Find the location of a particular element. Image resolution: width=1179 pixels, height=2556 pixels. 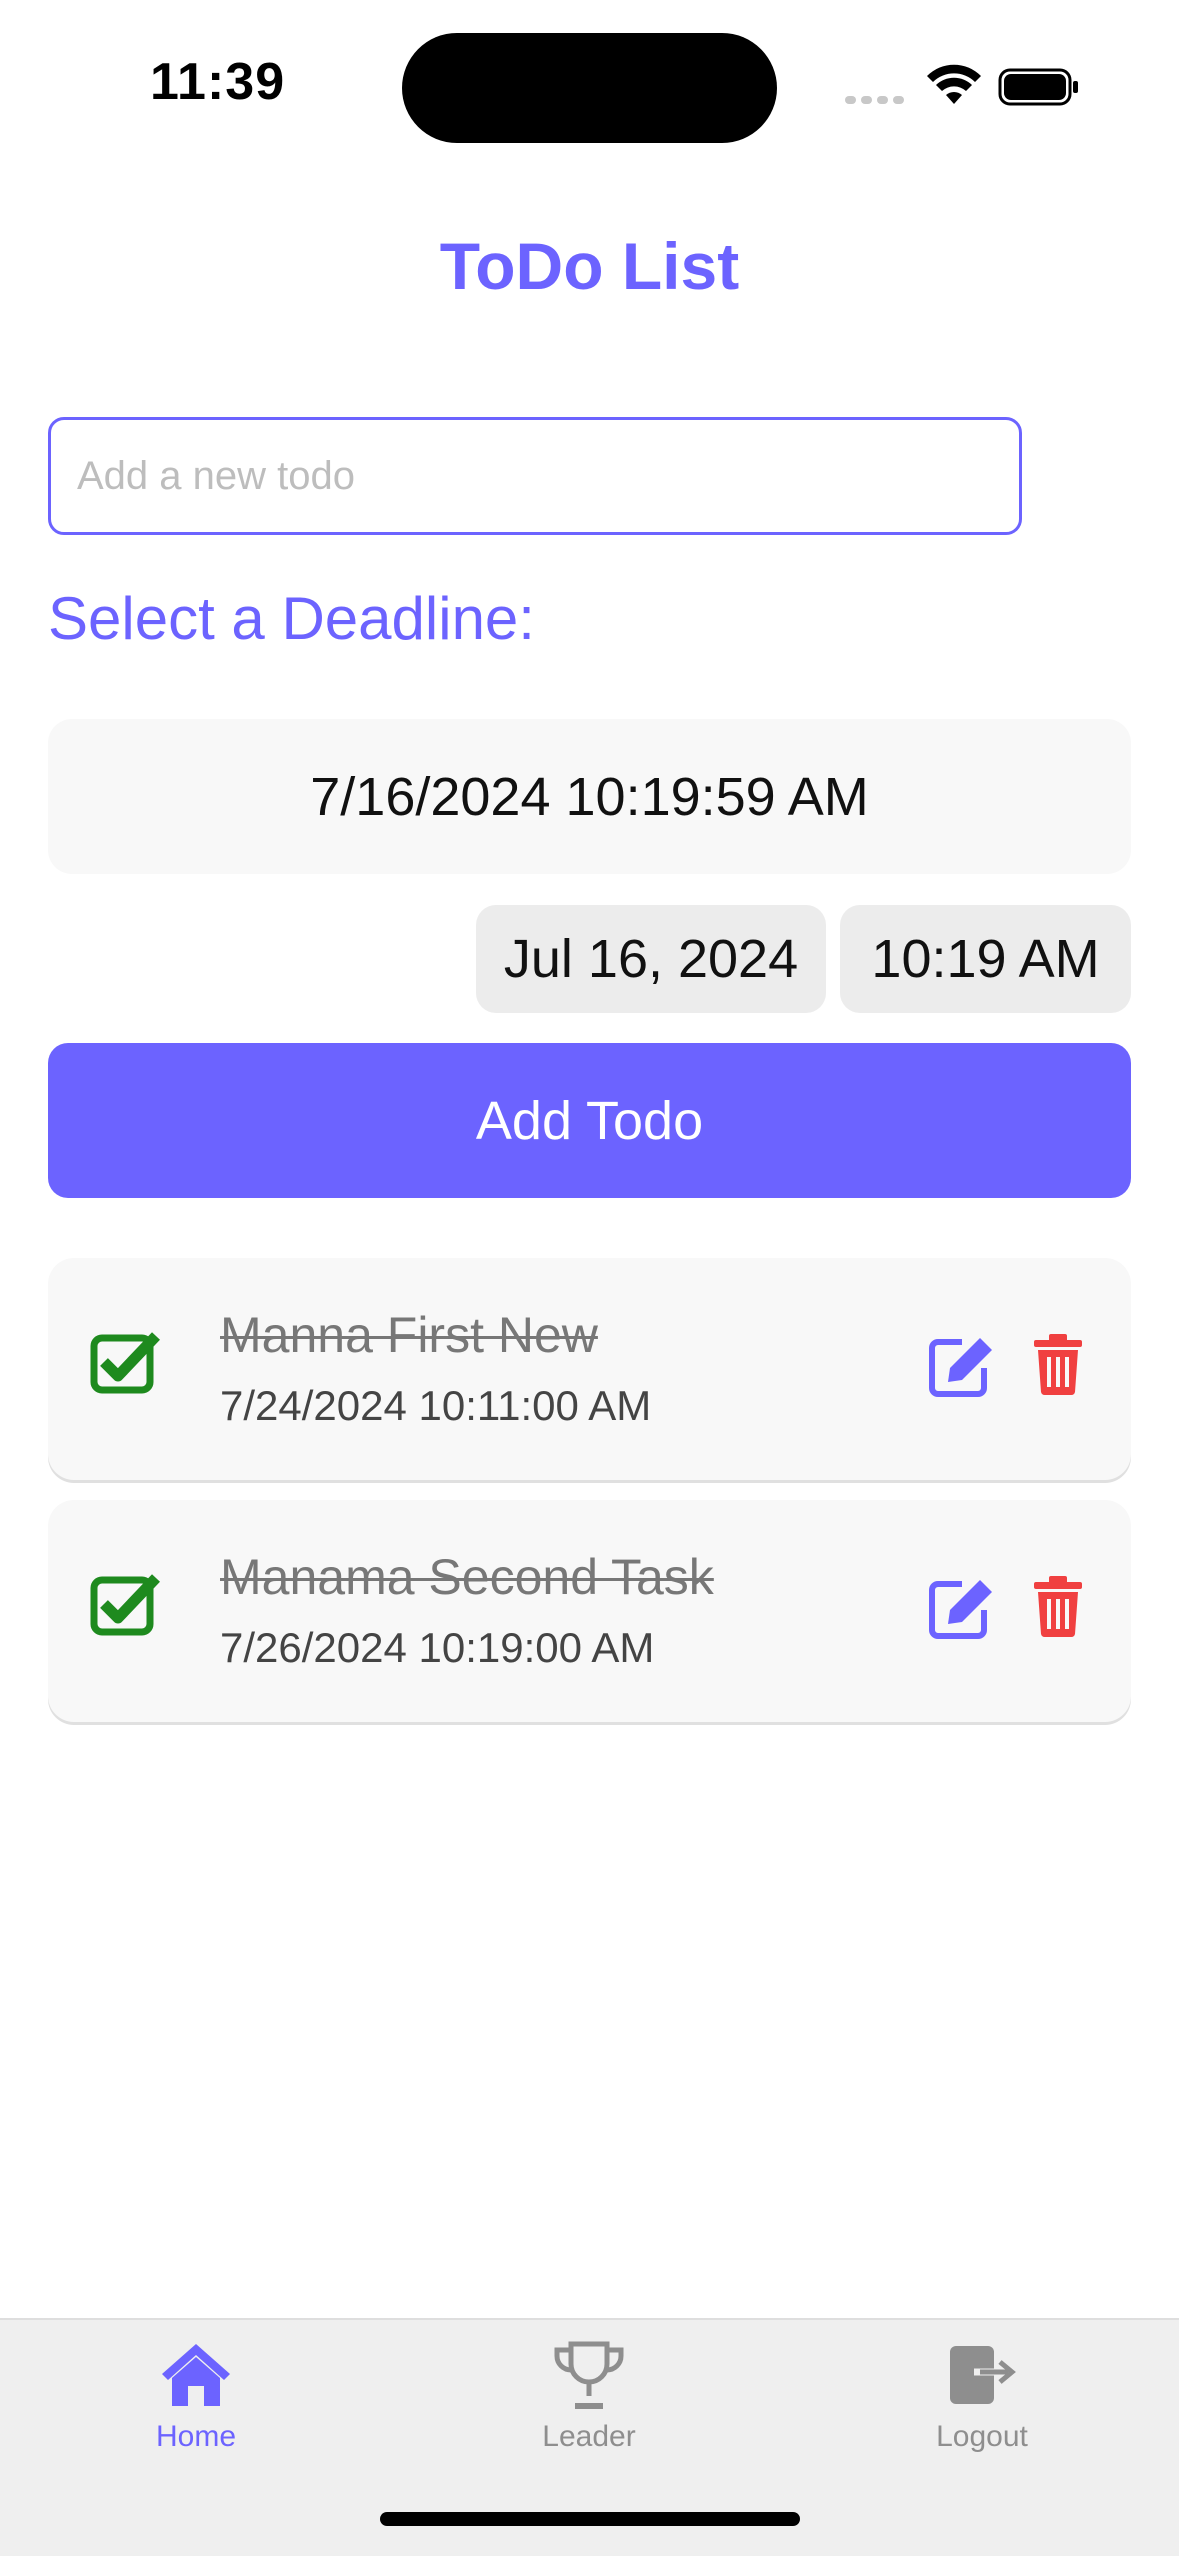

dynamic-island is located at coordinates (589, 88).